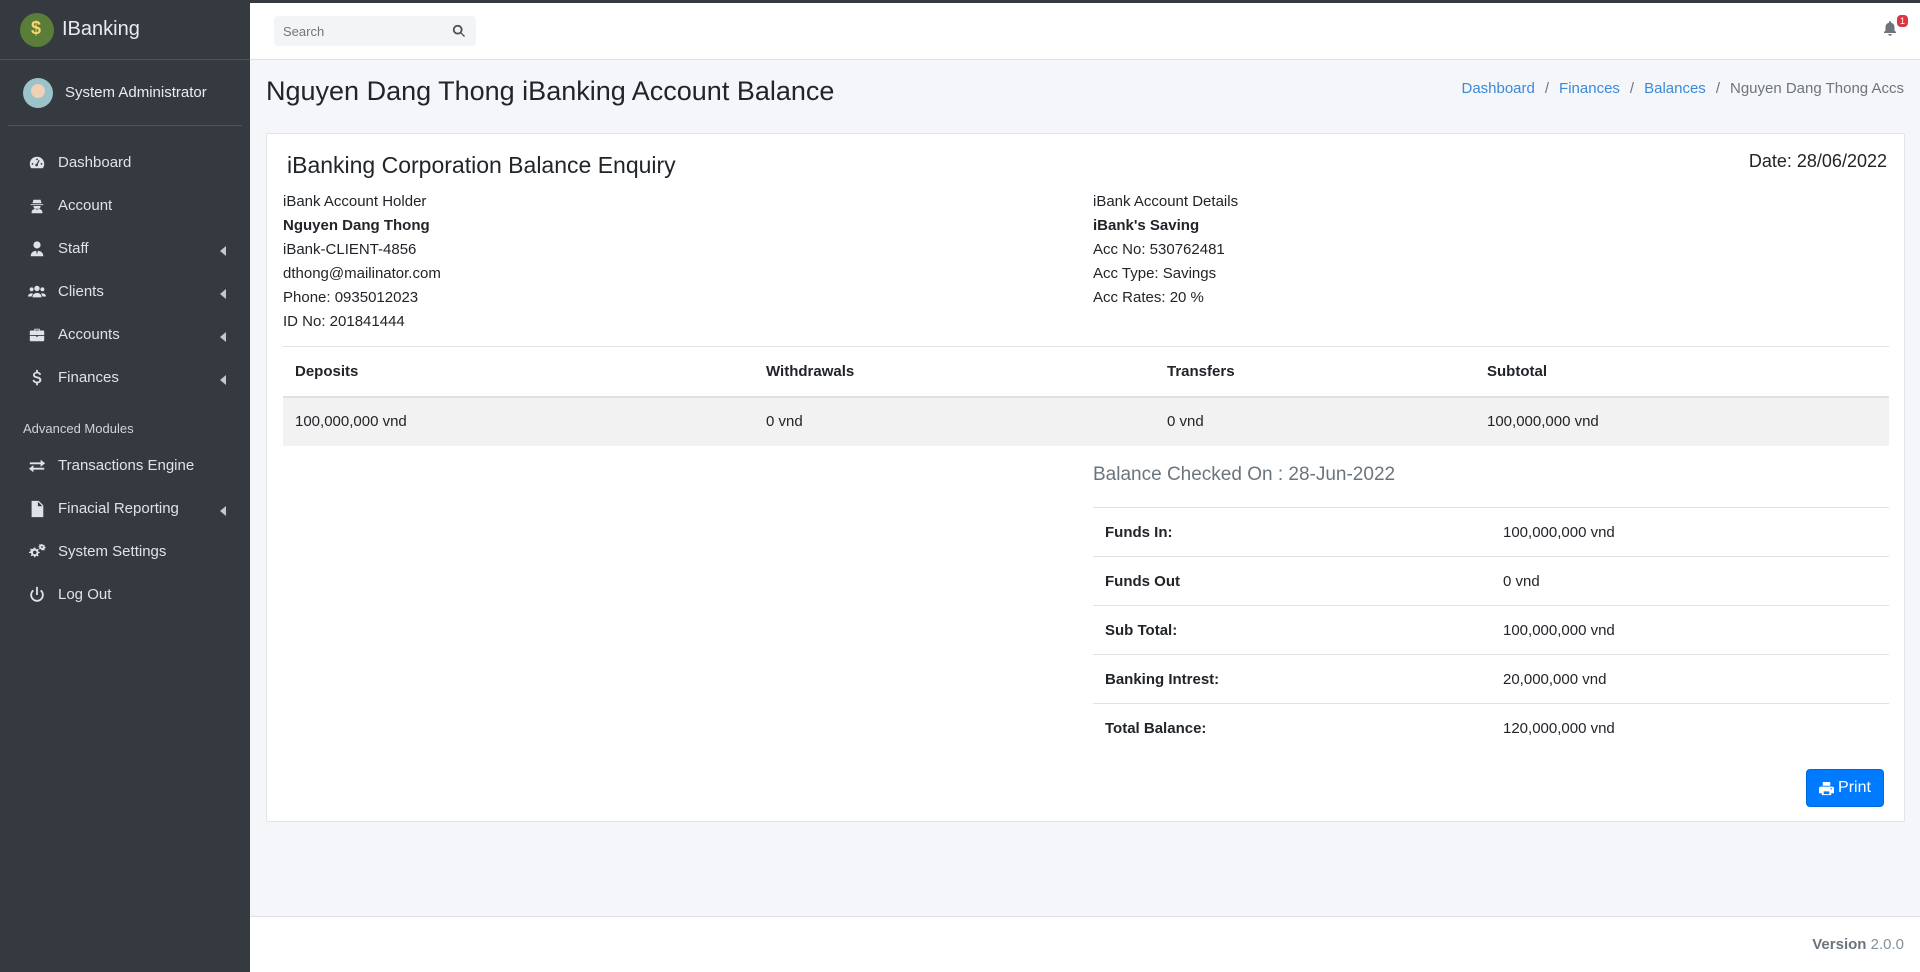 The image size is (1920, 972). Describe the element at coordinates (125, 551) in the screenshot. I see `sidebar-item-system-settings: System Settings` at that location.